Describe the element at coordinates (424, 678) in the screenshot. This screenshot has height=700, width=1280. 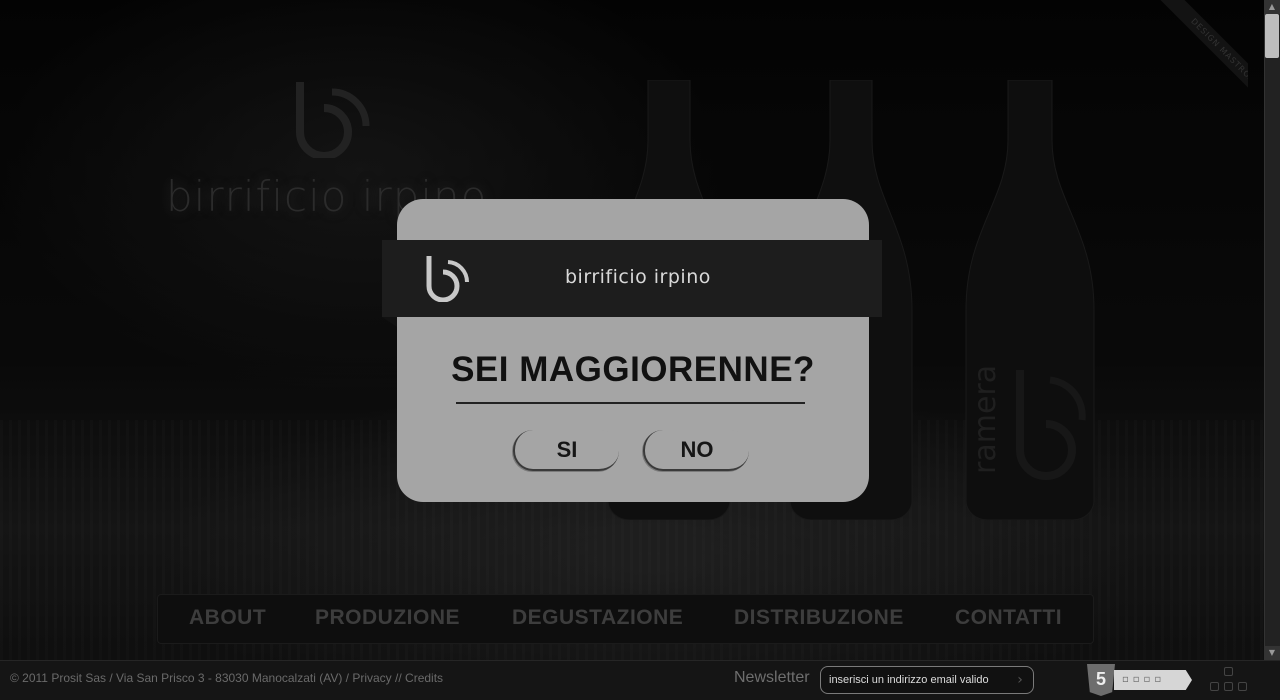
I see `credits-link: Credits` at that location.